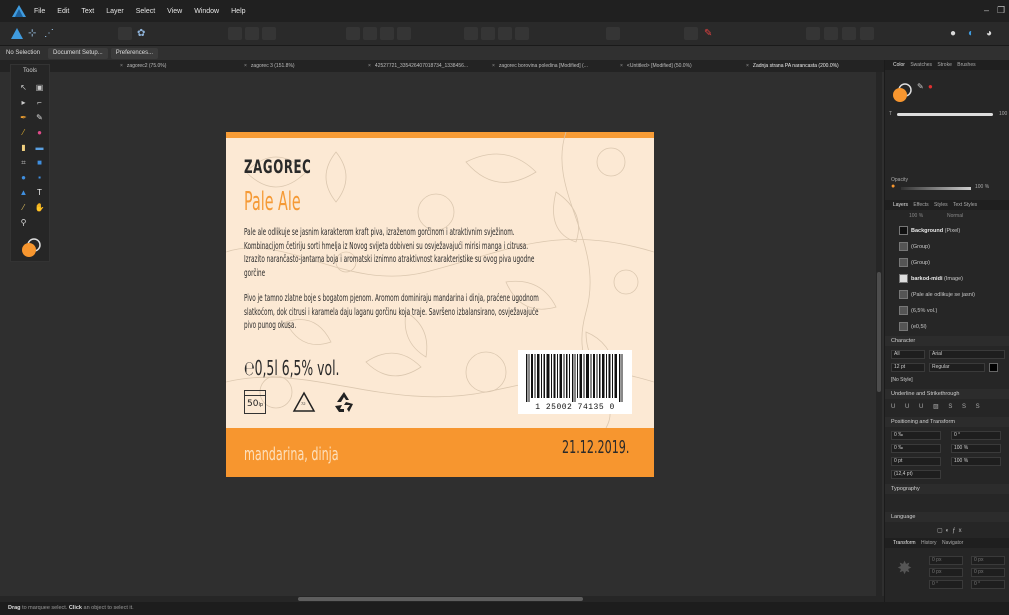 Image resolution: width=1009 pixels, height=615 pixels. What do you see at coordinates (39, 88) in the screenshot?
I see `artboard-tool-icon: ▣` at bounding box center [39, 88].